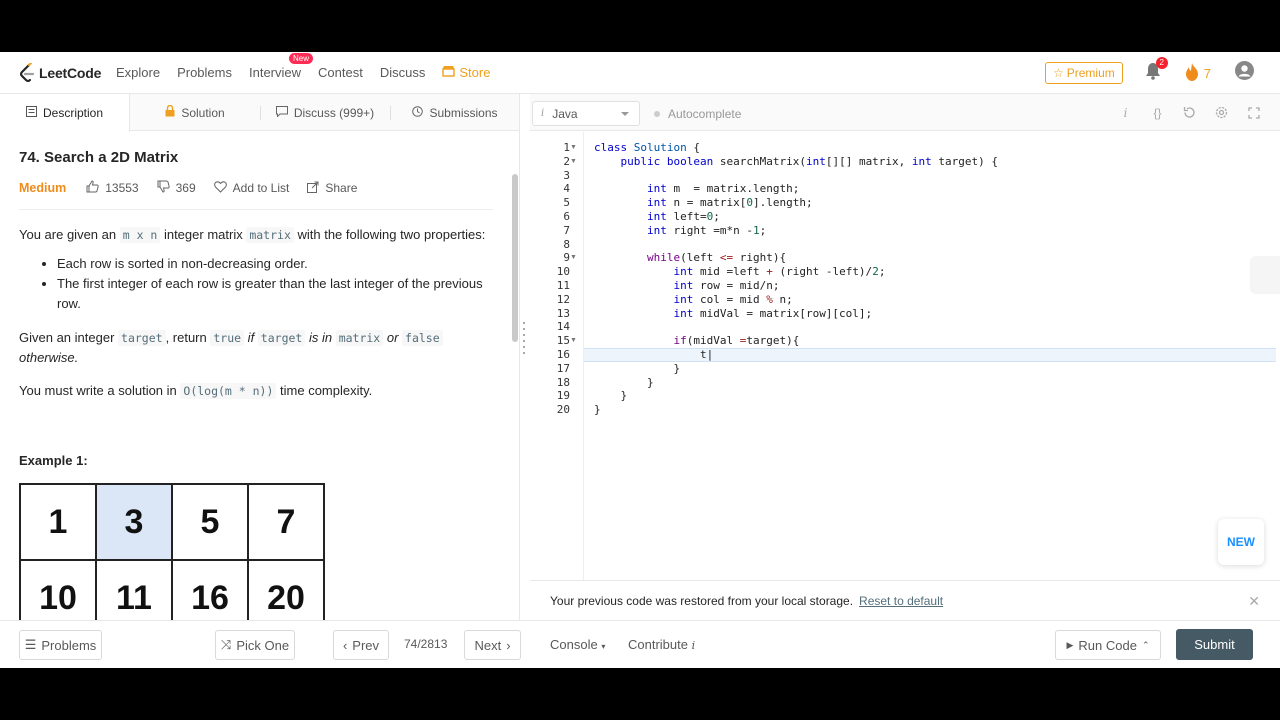  Describe the element at coordinates (466, 72) in the screenshot. I see `nav-store: Store` at that location.